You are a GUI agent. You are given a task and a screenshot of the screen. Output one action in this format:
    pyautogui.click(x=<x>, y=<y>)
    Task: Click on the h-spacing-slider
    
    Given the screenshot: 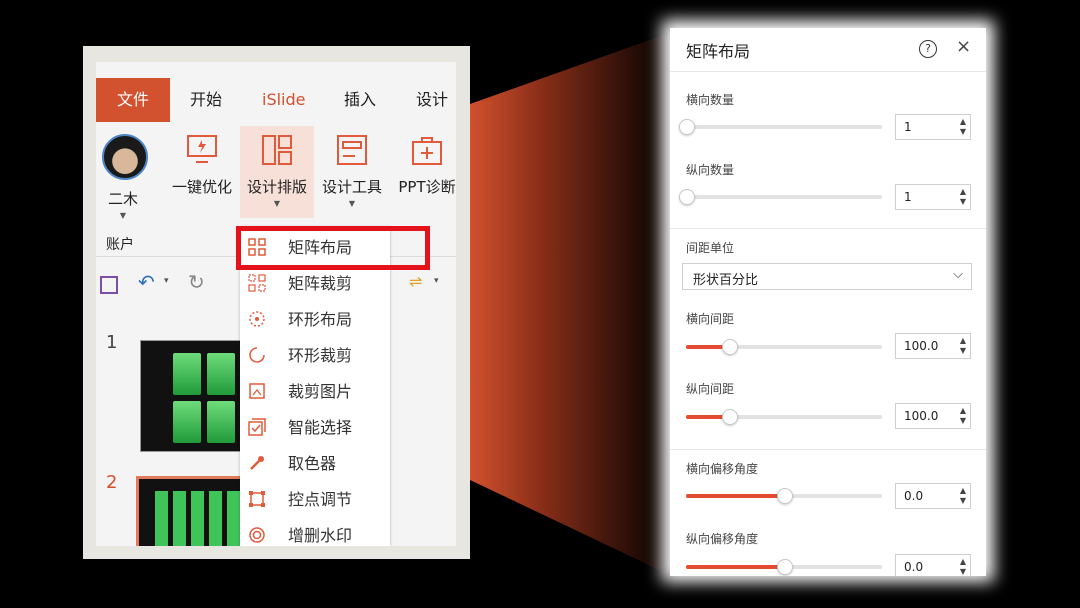 What is the action you would take?
    pyautogui.click(x=784, y=347)
    